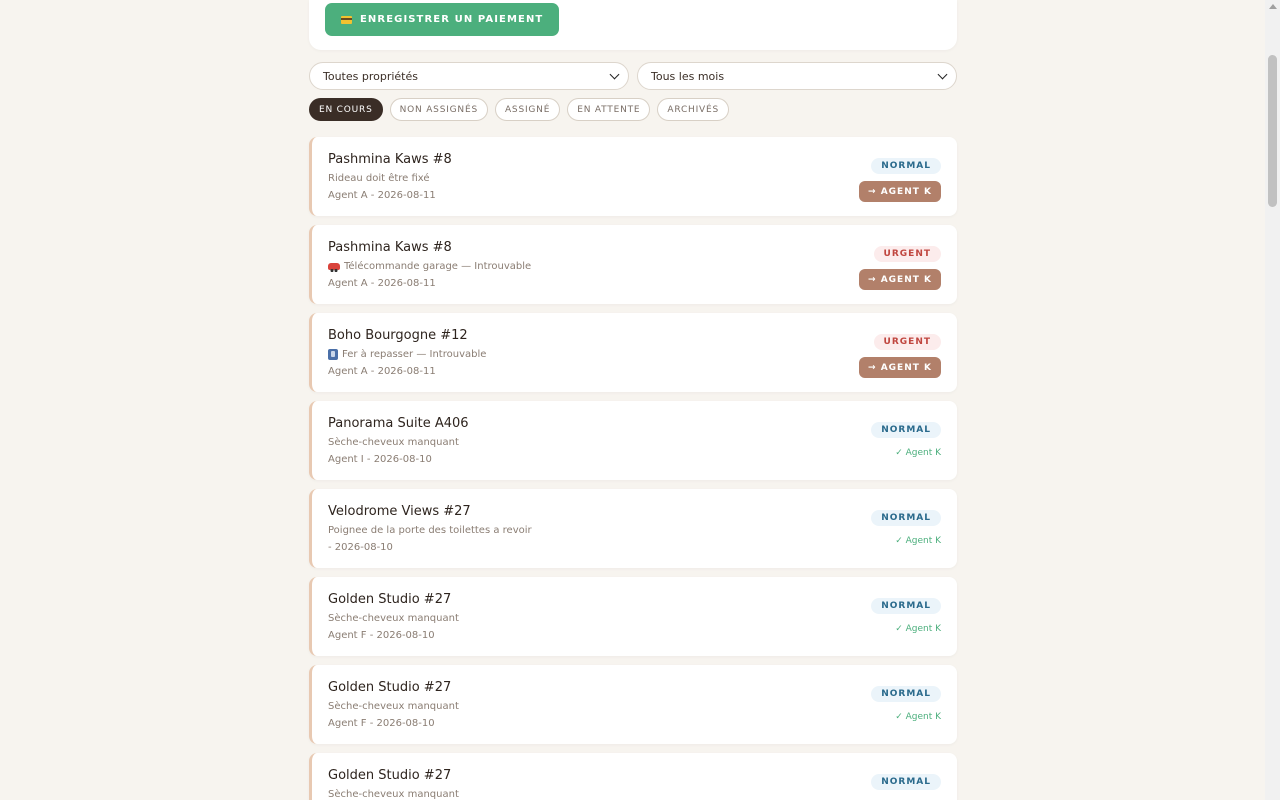 The image size is (1280, 800). Describe the element at coordinates (346, 109) in the screenshot. I see `tab-en-cours: EN COURS` at that location.